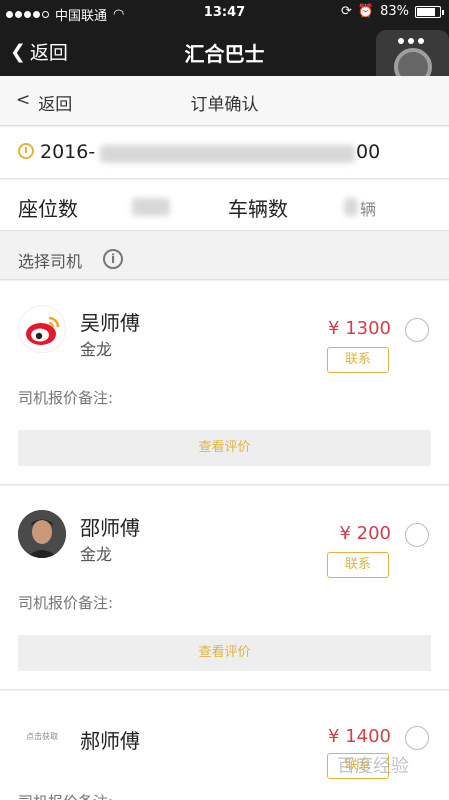 The height and width of the screenshot is (800, 449). I want to click on driver-price: ¥ 1300, so click(359, 328).